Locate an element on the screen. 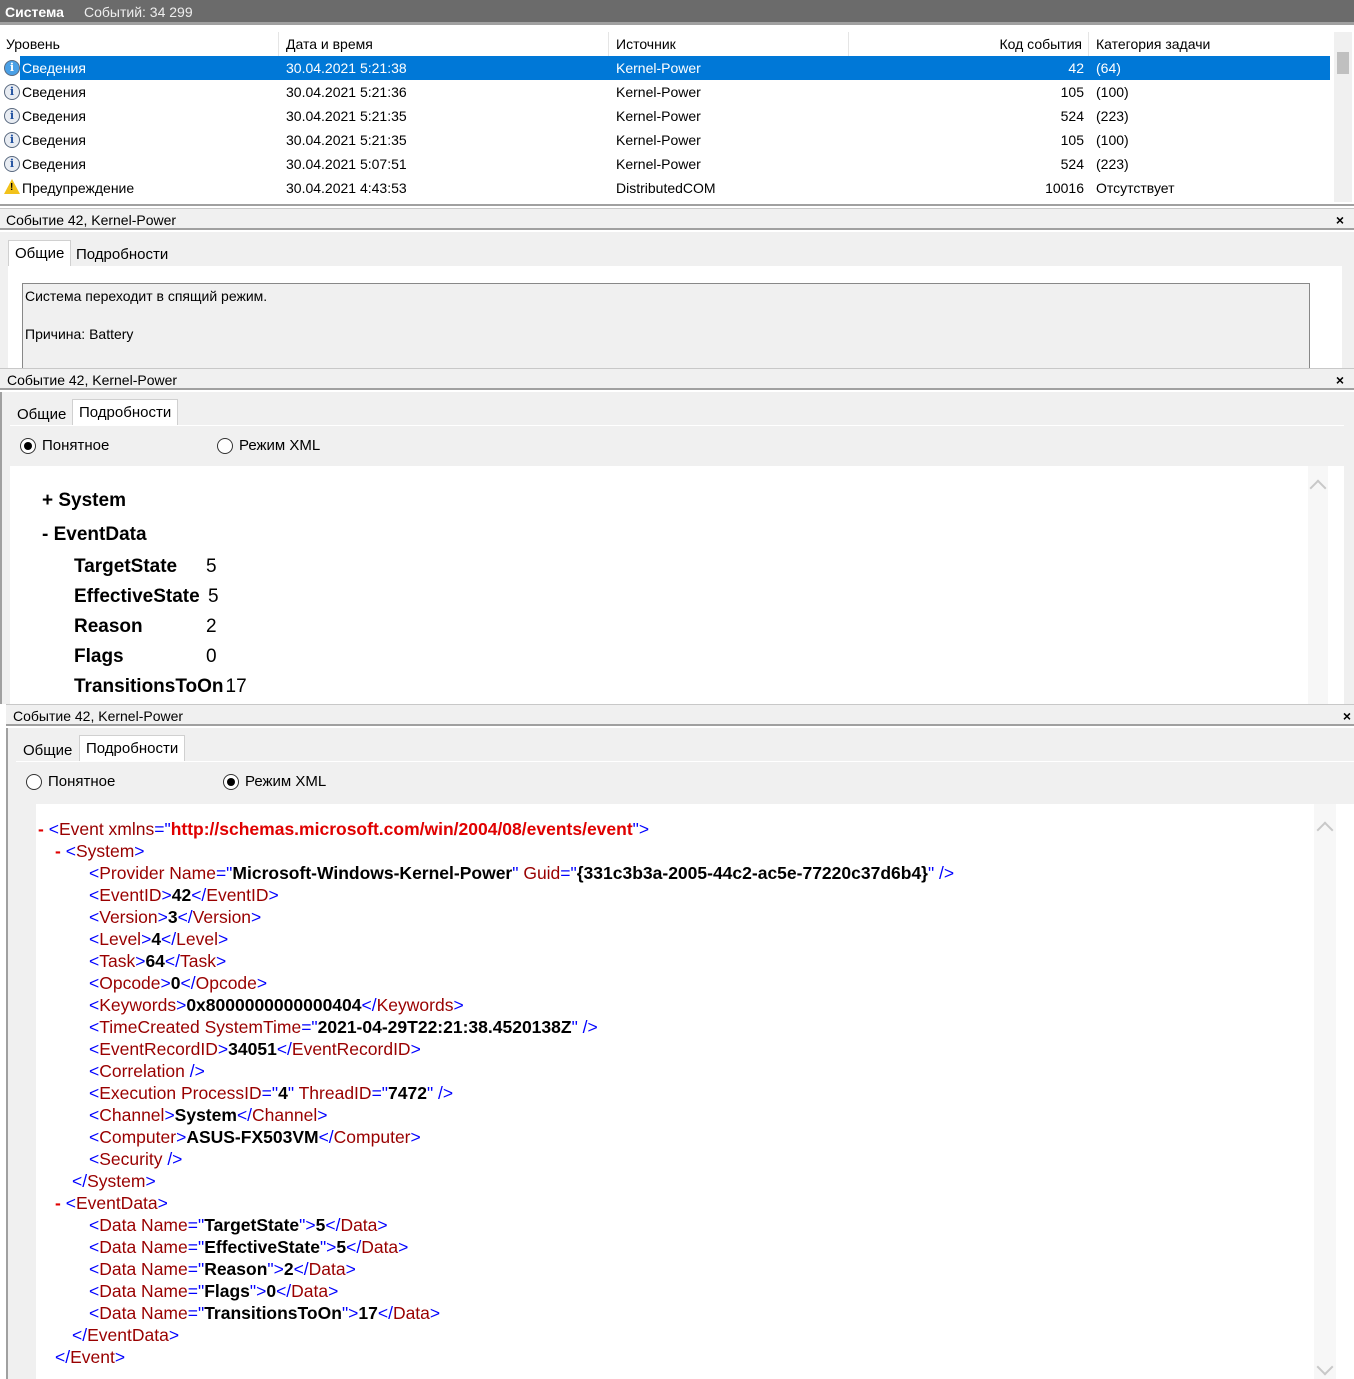 This screenshot has width=1354, height=1379. details-scrollbar is located at coordinates (1318, 585).